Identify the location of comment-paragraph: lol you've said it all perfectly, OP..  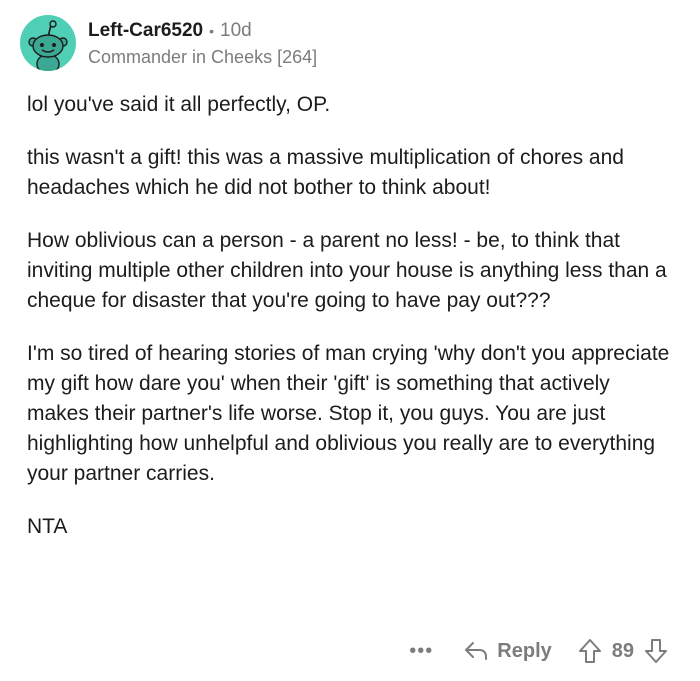
(179, 104).